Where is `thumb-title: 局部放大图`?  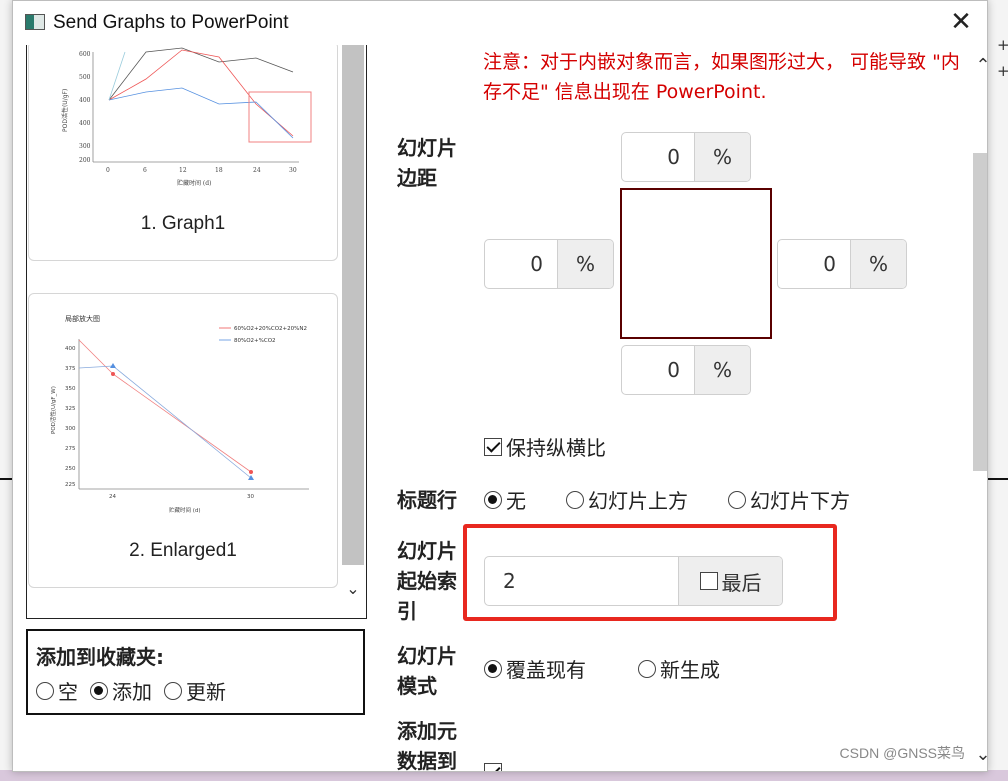
thumb-title: 局部放大图 is located at coordinates (82, 318).